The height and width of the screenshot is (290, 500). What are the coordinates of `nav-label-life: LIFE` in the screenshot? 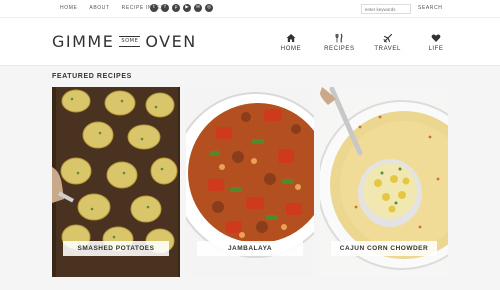 It's located at (436, 49).